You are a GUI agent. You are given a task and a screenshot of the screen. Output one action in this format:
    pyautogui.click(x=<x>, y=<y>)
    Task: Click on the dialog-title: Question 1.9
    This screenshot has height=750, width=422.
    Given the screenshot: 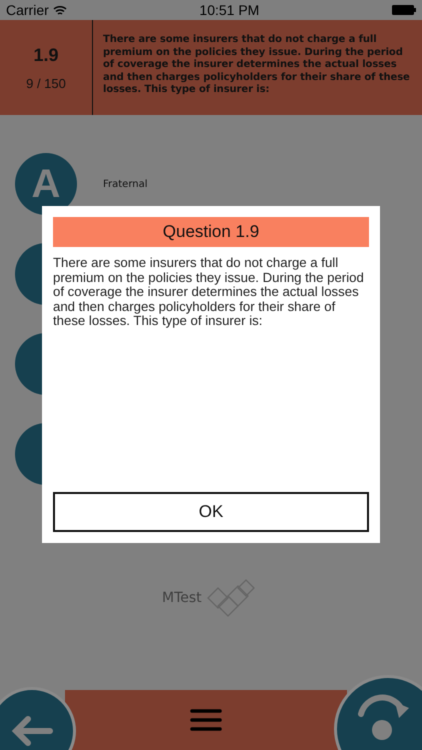 What is the action you would take?
    pyautogui.click(x=211, y=232)
    